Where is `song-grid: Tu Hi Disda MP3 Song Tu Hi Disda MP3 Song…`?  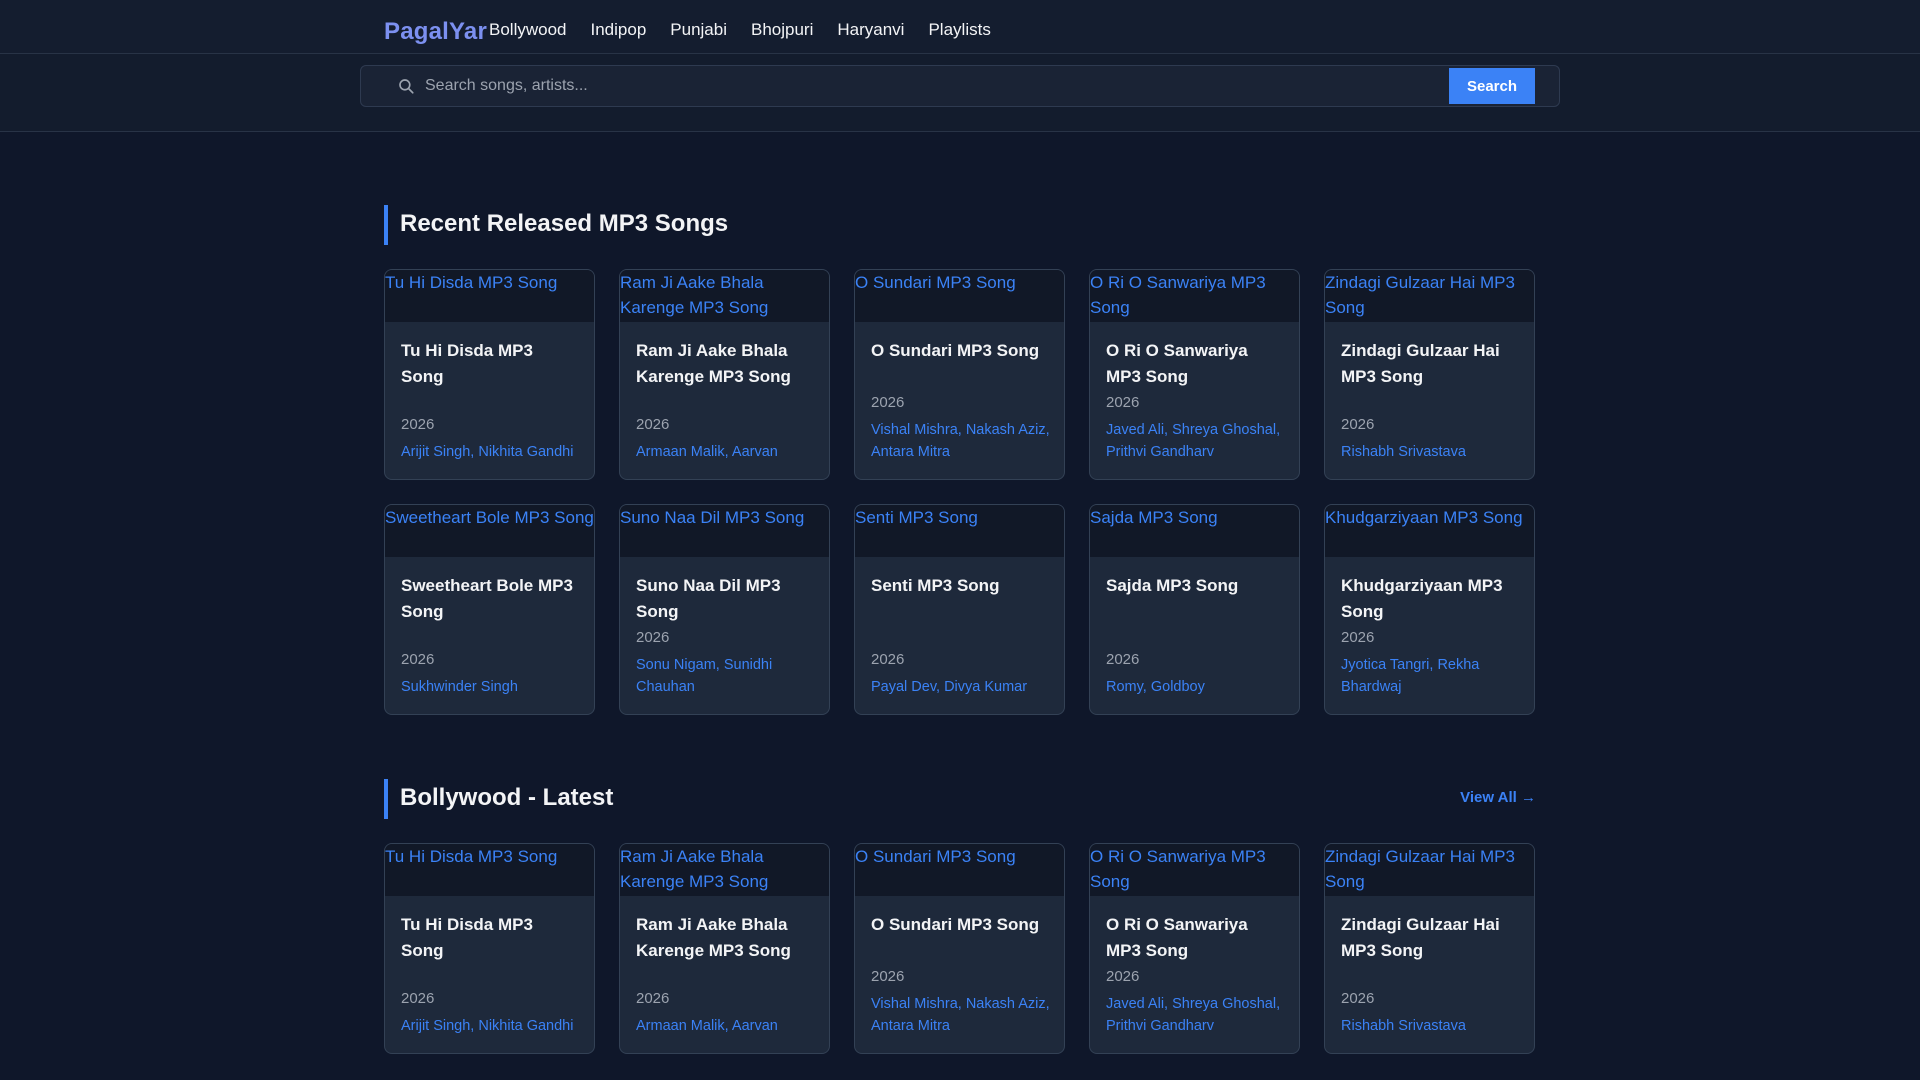 song-grid: Tu Hi Disda MP3 Song Tu Hi Disda MP3 Song… is located at coordinates (960, 948).